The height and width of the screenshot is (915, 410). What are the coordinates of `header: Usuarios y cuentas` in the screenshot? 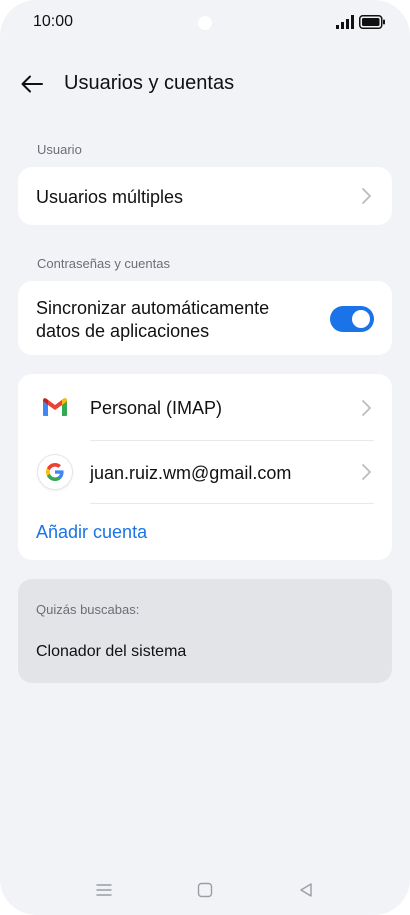 It's located at (205, 83).